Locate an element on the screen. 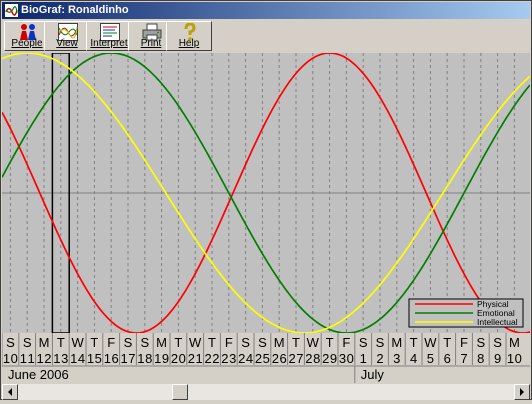  daynum-label: 3 is located at coordinates (396, 358).